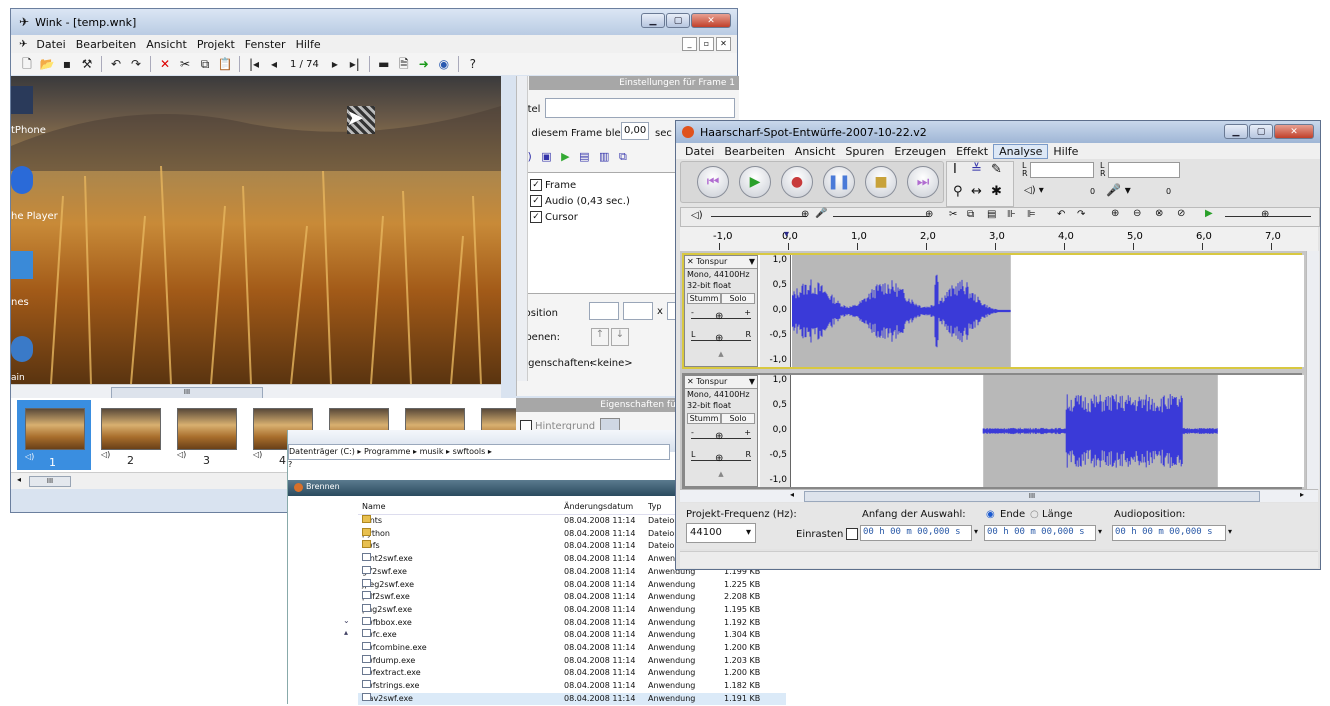 The width and height of the screenshot is (1330, 706). Describe the element at coordinates (387, 451) in the screenshot. I see `breadcrumb-programme: Programme` at that location.